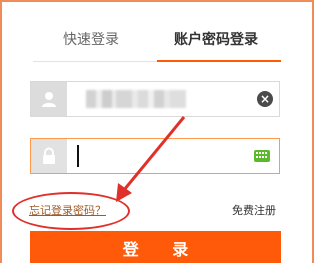 This screenshot has height=263, width=320. I want to click on login-button: 登 录, so click(155, 247).